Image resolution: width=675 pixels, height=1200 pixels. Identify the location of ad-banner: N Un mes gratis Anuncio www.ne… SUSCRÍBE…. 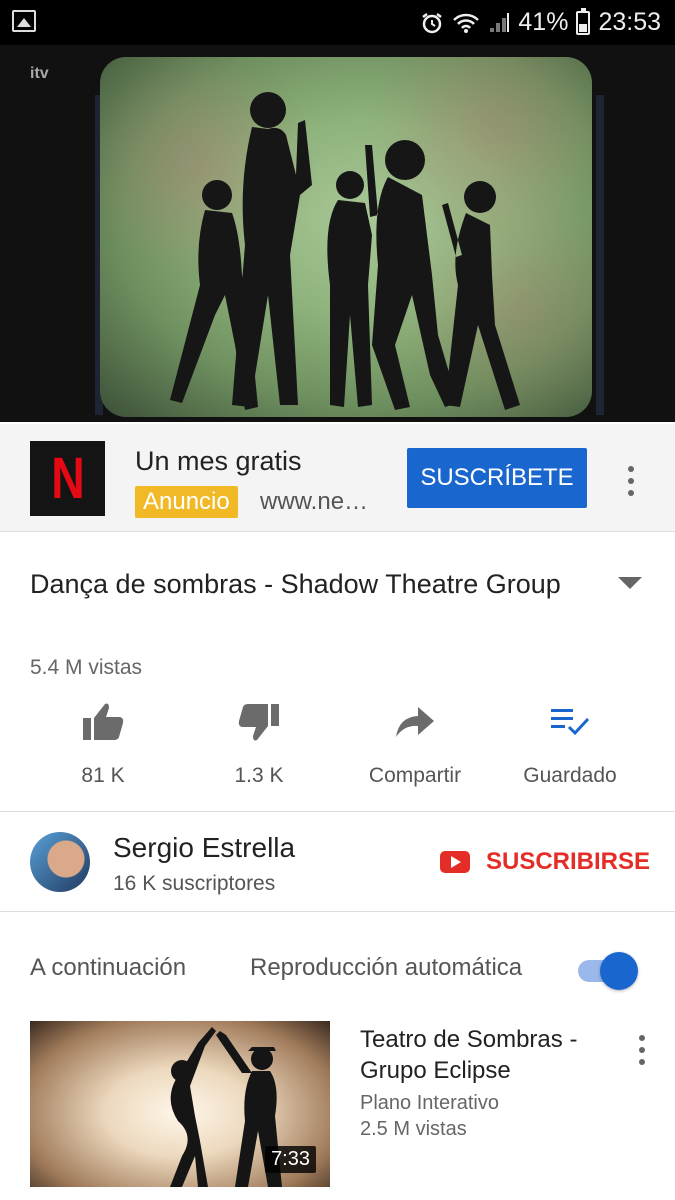
(337, 478).